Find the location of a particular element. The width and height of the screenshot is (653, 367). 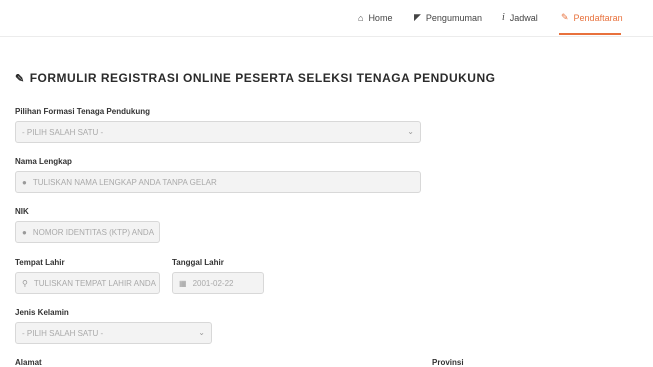

nav-pengumuman: ◤ Pengumuman is located at coordinates (448, 17).